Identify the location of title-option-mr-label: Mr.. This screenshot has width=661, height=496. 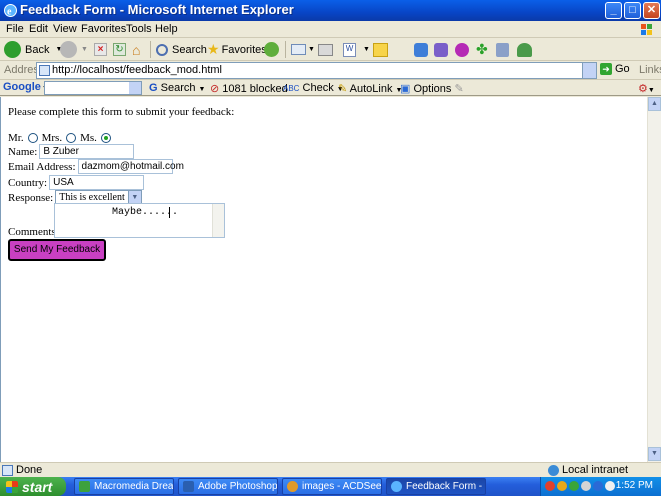
(16, 138).